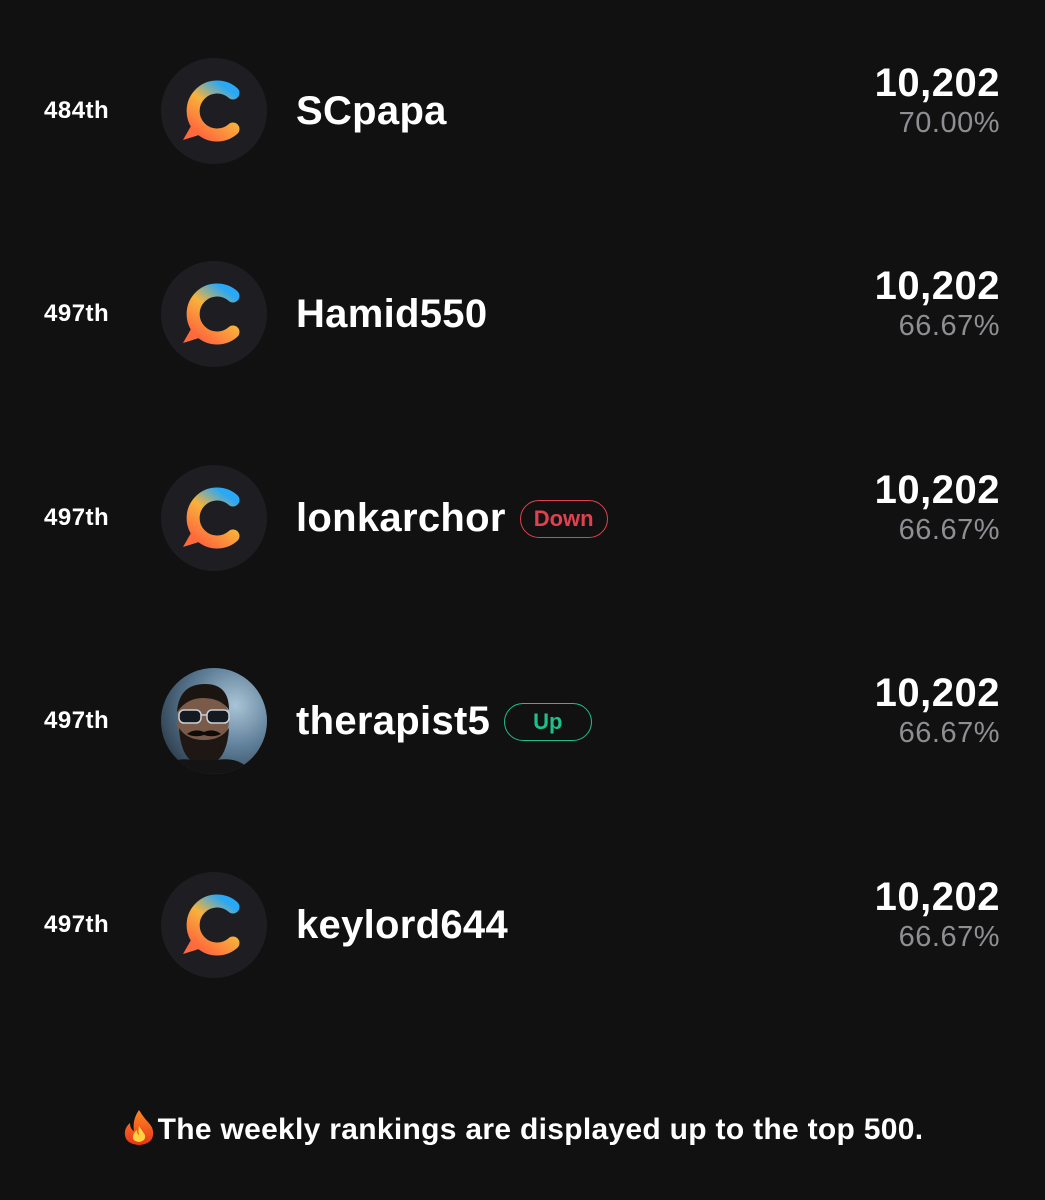 The width and height of the screenshot is (1045, 1200). What do you see at coordinates (548, 722) in the screenshot?
I see `rank-up-badge: Up` at bounding box center [548, 722].